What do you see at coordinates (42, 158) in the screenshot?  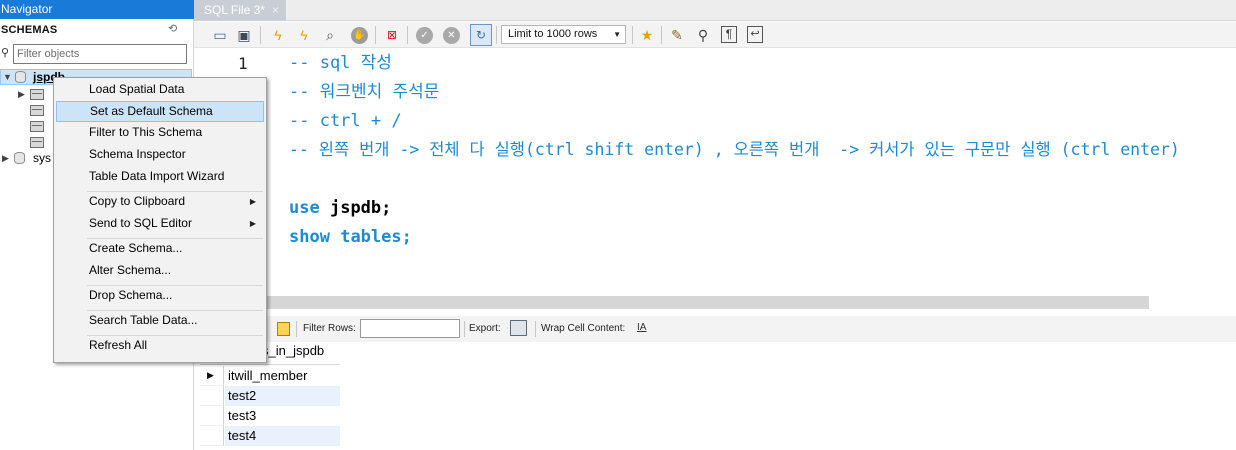 I see `tree-item-label: sys` at bounding box center [42, 158].